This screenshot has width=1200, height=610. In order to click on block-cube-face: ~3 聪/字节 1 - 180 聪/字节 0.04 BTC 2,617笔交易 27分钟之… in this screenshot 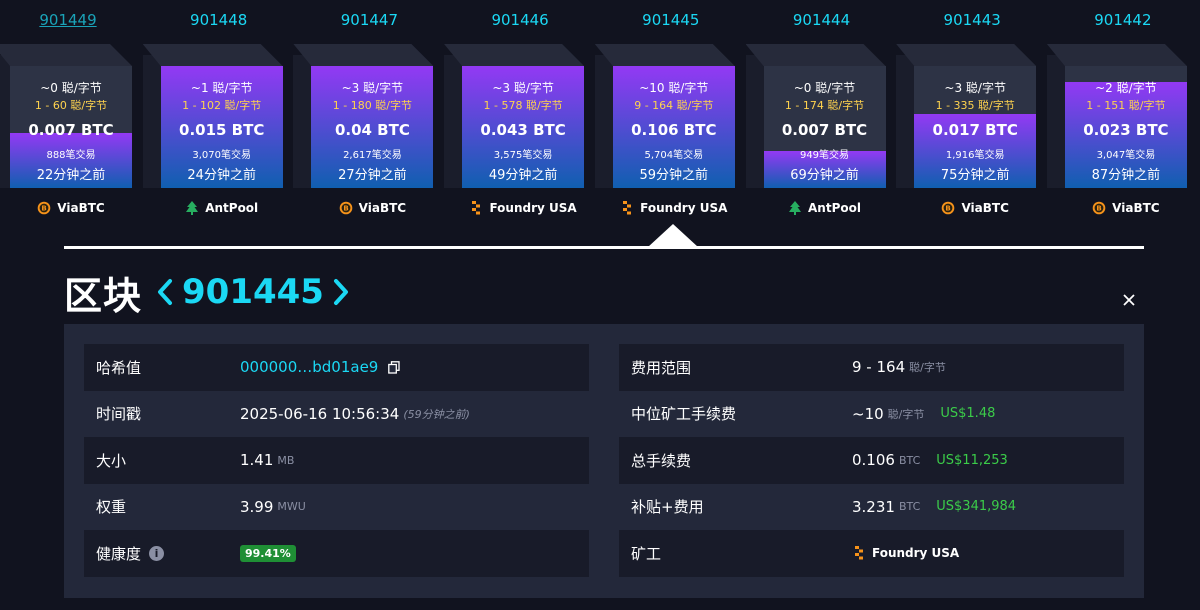, I will do `click(372, 127)`.